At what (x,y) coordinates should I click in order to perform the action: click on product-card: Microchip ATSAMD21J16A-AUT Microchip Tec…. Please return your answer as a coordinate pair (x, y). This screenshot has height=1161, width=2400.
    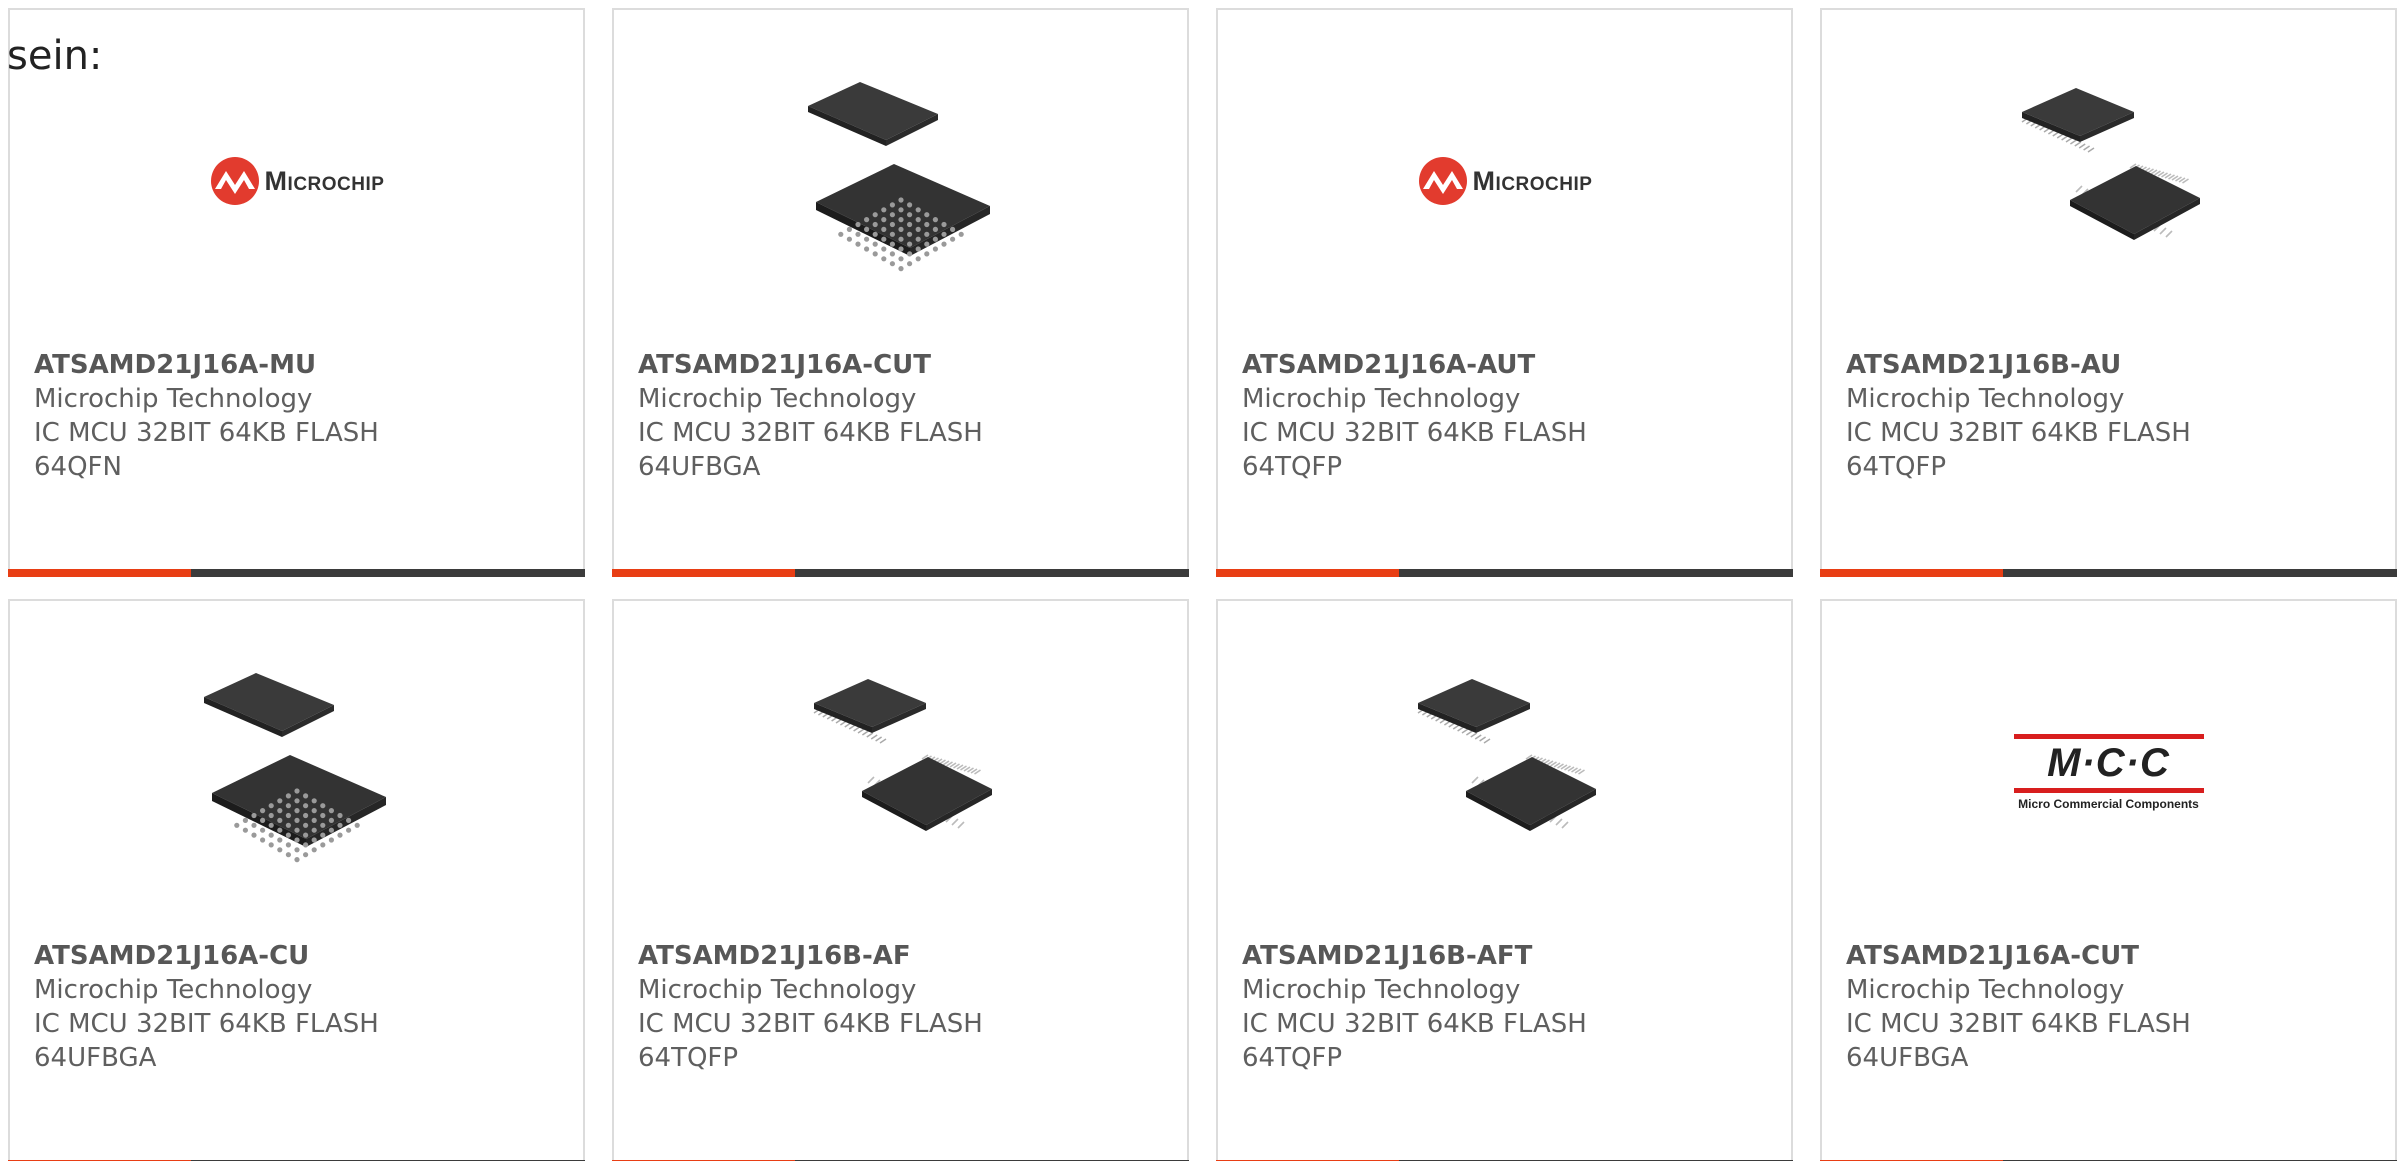
    Looking at the image, I should click on (1504, 292).